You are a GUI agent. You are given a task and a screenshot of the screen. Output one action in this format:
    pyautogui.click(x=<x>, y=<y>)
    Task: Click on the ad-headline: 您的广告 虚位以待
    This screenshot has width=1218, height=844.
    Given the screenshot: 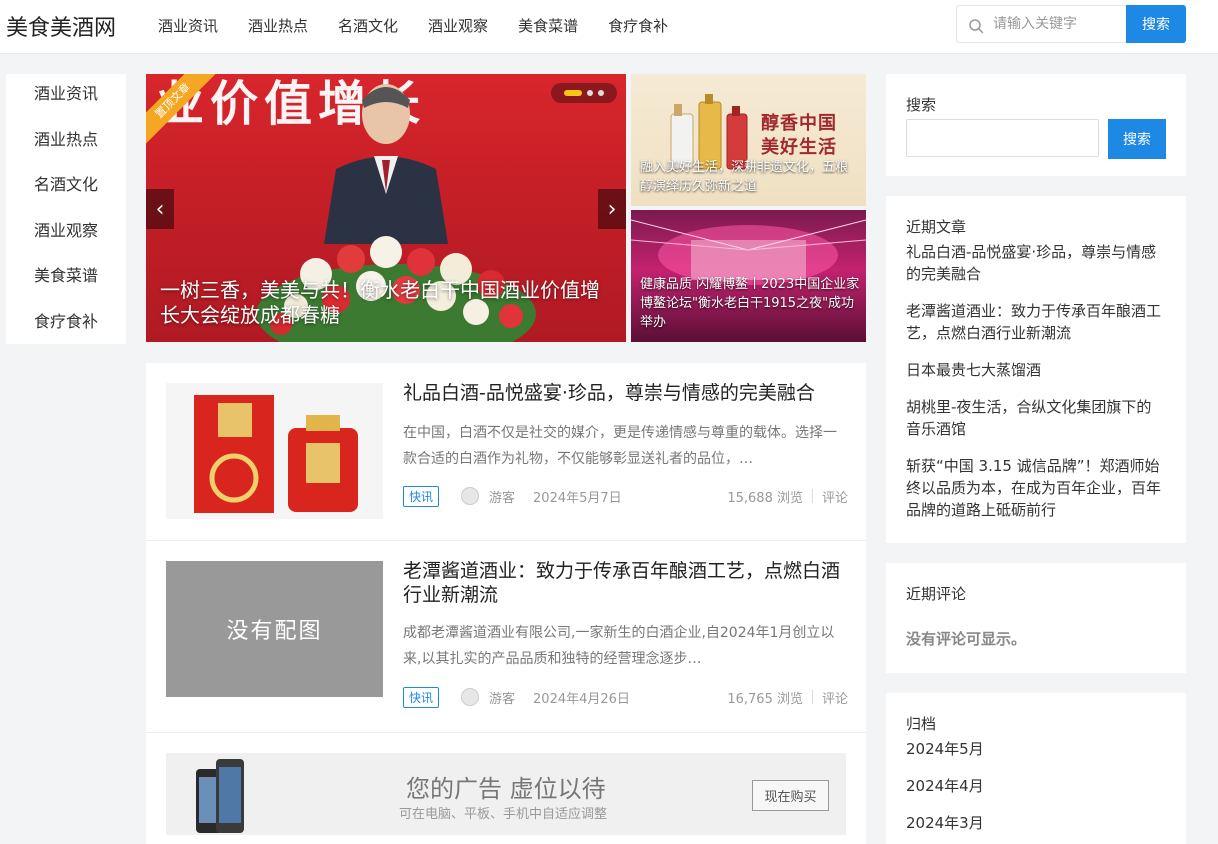 What is the action you would take?
    pyautogui.click(x=506, y=789)
    